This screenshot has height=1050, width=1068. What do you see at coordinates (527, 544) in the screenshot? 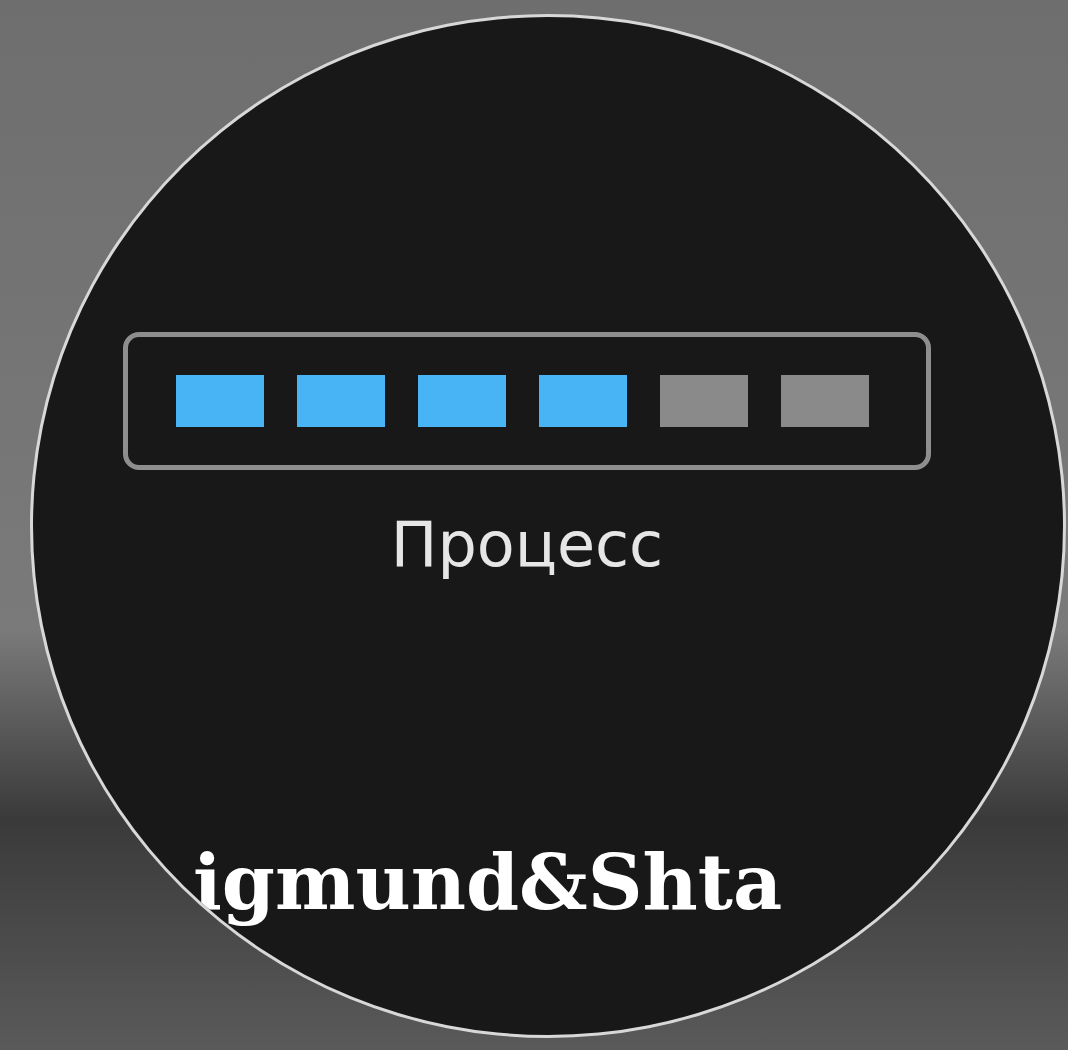
I see `status-label: Процесс` at bounding box center [527, 544].